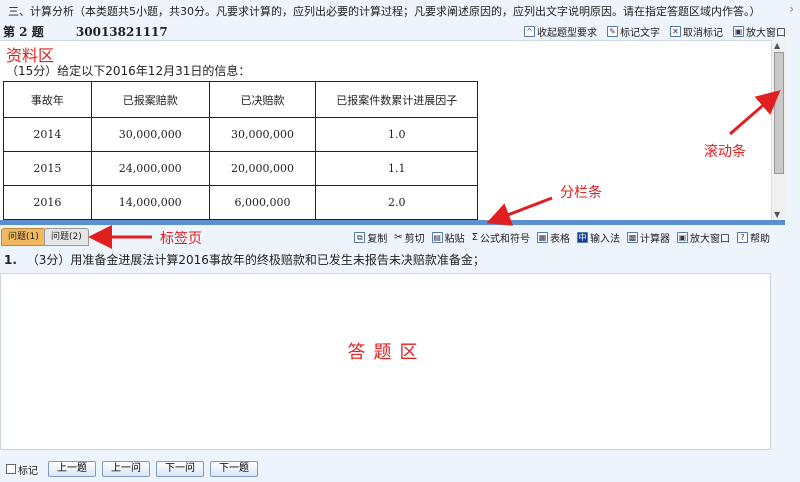 The height and width of the screenshot is (482, 800). Describe the element at coordinates (126, 469) in the screenshot. I see `prev-subquestion-button: 上一问` at that location.